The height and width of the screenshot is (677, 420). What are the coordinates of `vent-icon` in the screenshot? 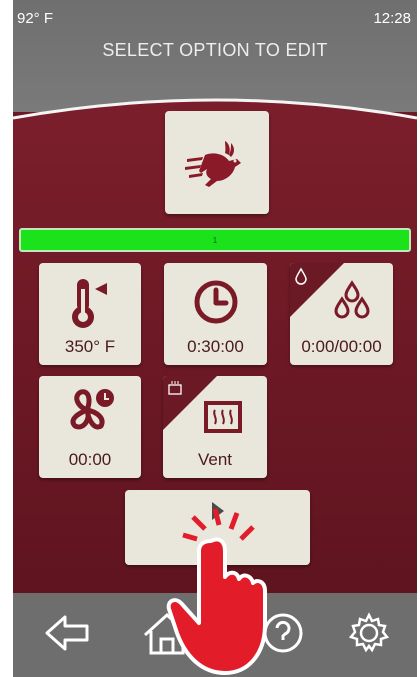 It's located at (223, 417).